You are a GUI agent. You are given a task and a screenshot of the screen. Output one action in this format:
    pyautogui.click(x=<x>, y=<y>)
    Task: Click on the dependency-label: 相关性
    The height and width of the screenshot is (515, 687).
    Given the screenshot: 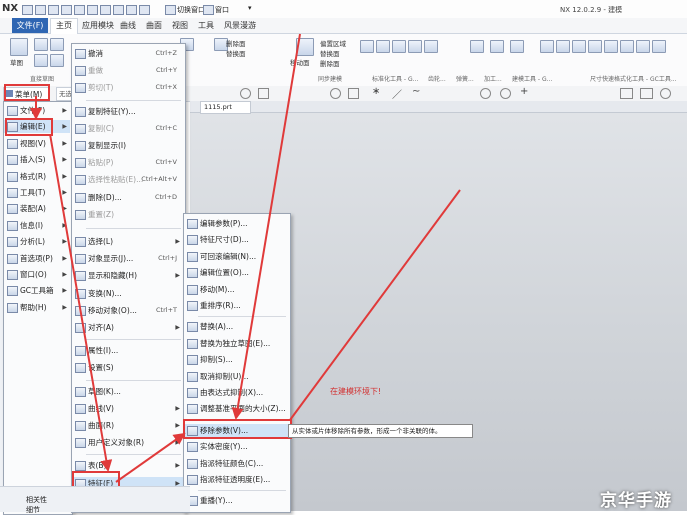 What is the action you would take?
    pyautogui.click(x=36, y=500)
    